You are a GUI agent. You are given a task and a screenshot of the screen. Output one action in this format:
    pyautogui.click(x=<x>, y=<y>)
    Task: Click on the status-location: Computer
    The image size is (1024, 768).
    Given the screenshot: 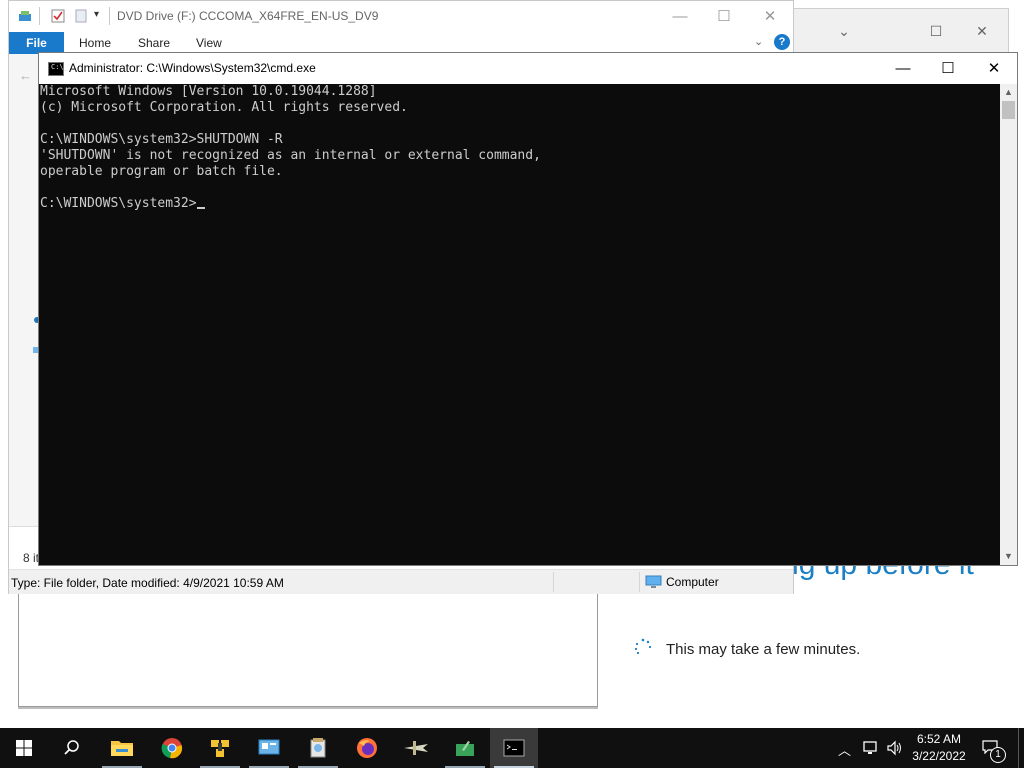 What is the action you would take?
    pyautogui.click(x=692, y=582)
    